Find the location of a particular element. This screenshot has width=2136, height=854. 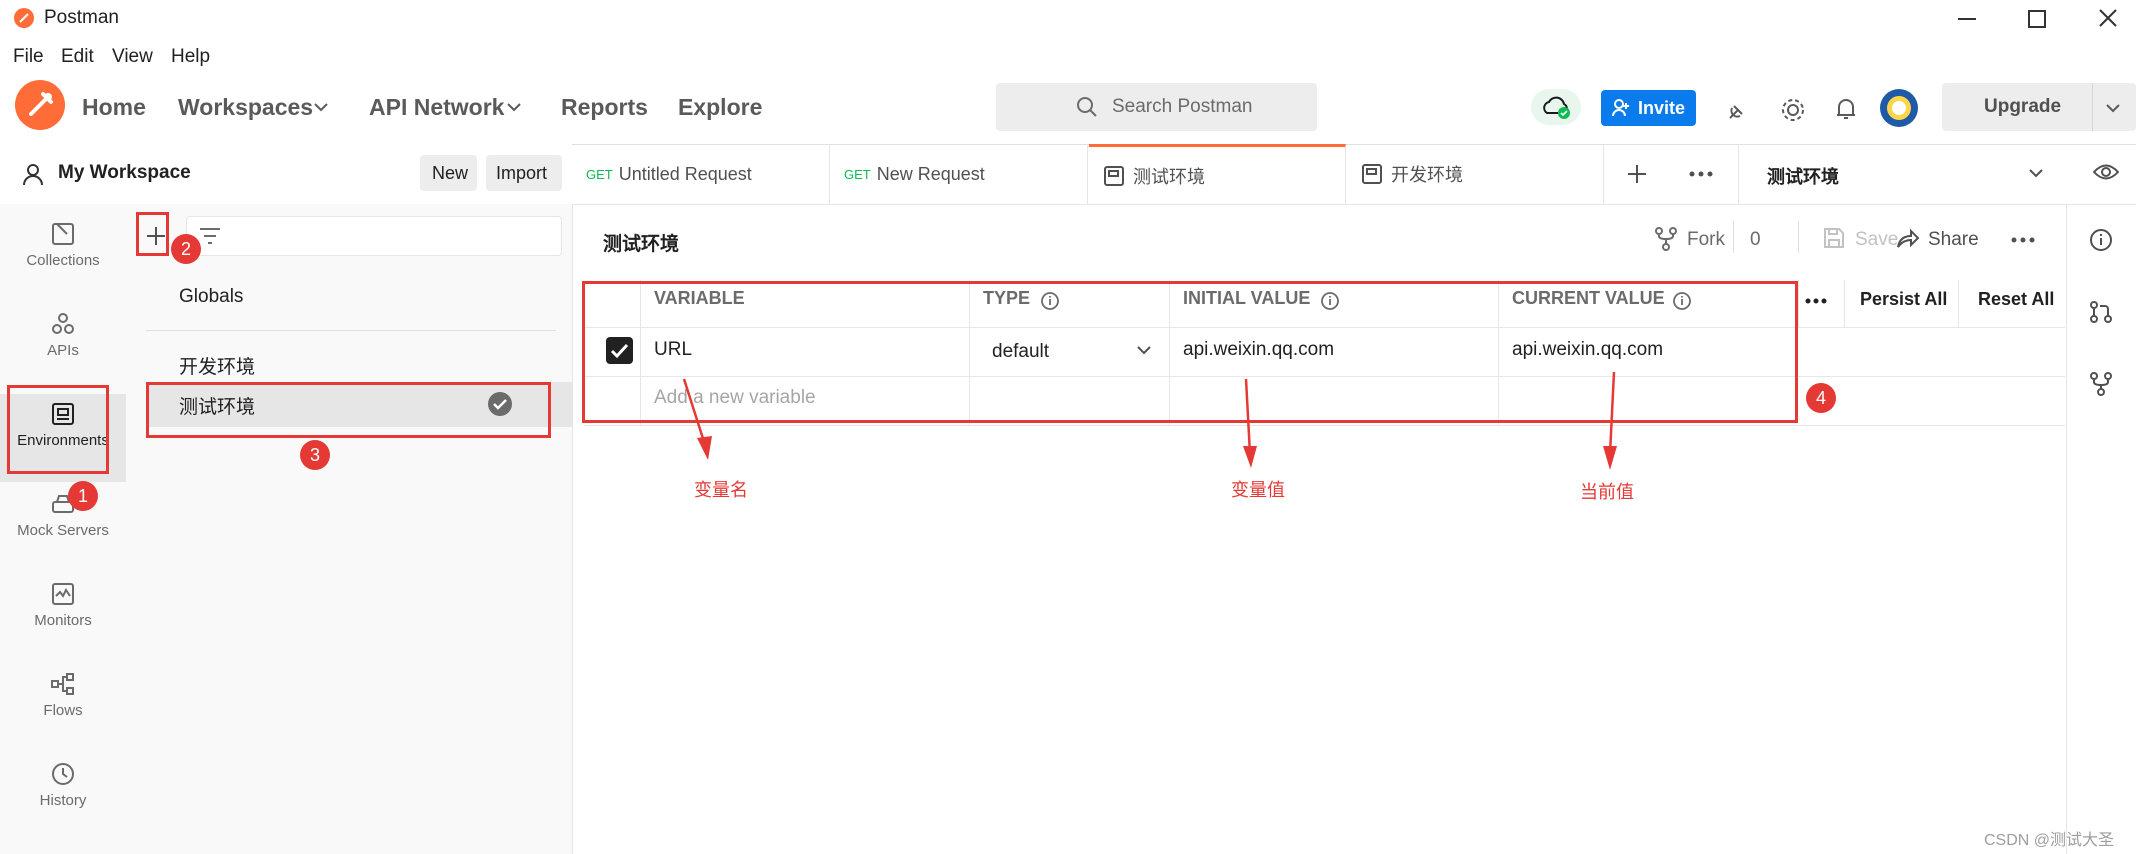

watermark: CSDN @测试大圣 is located at coordinates (2049, 840).